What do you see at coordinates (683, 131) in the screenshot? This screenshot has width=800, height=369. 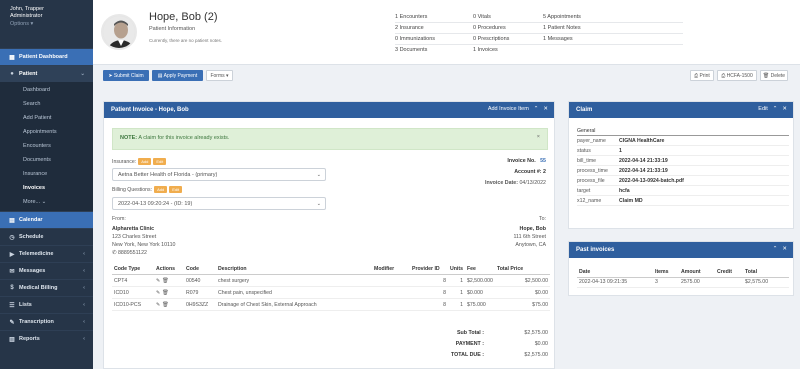 I see `claim-section-general: General` at bounding box center [683, 131].